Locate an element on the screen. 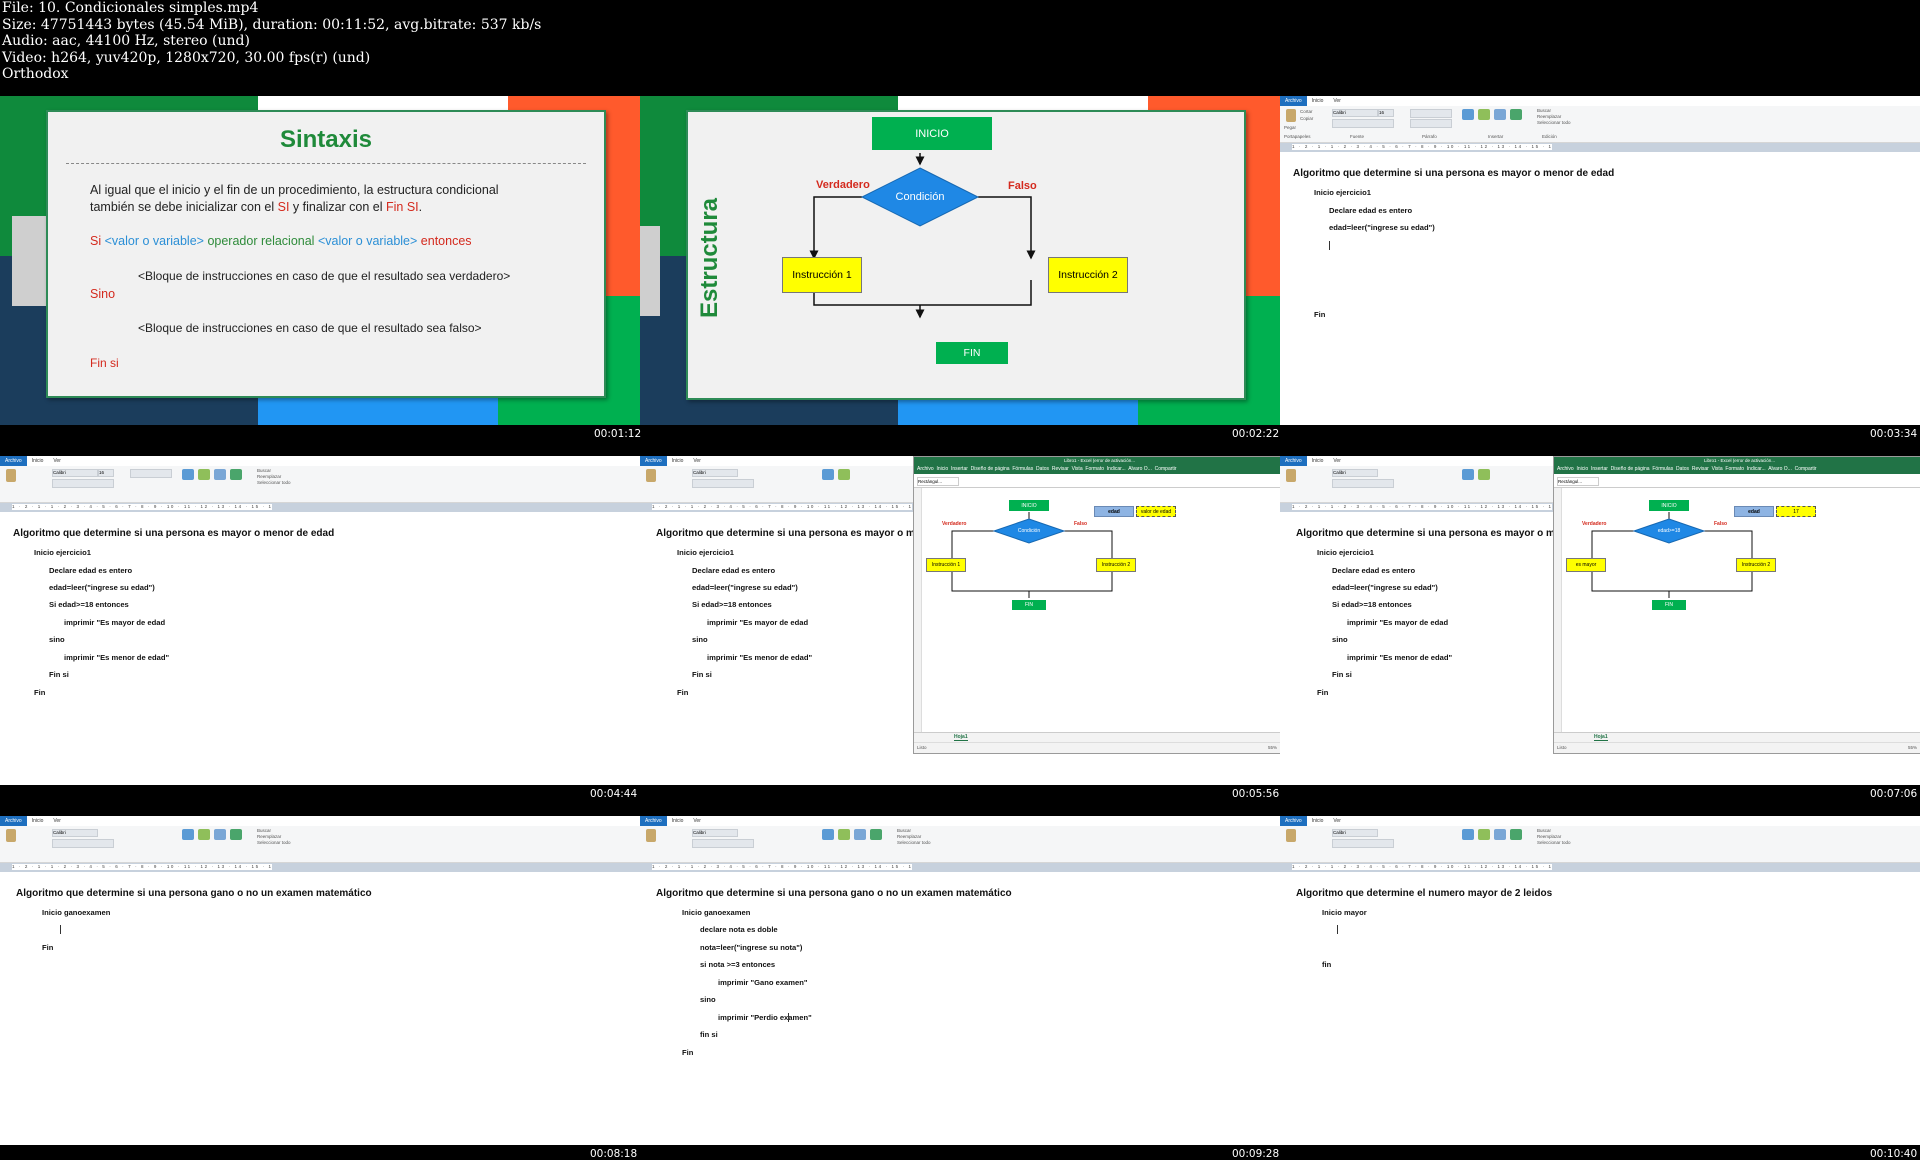 The width and height of the screenshot is (1920, 1160). menu-formato: Formato is located at coordinates (1094, 469).